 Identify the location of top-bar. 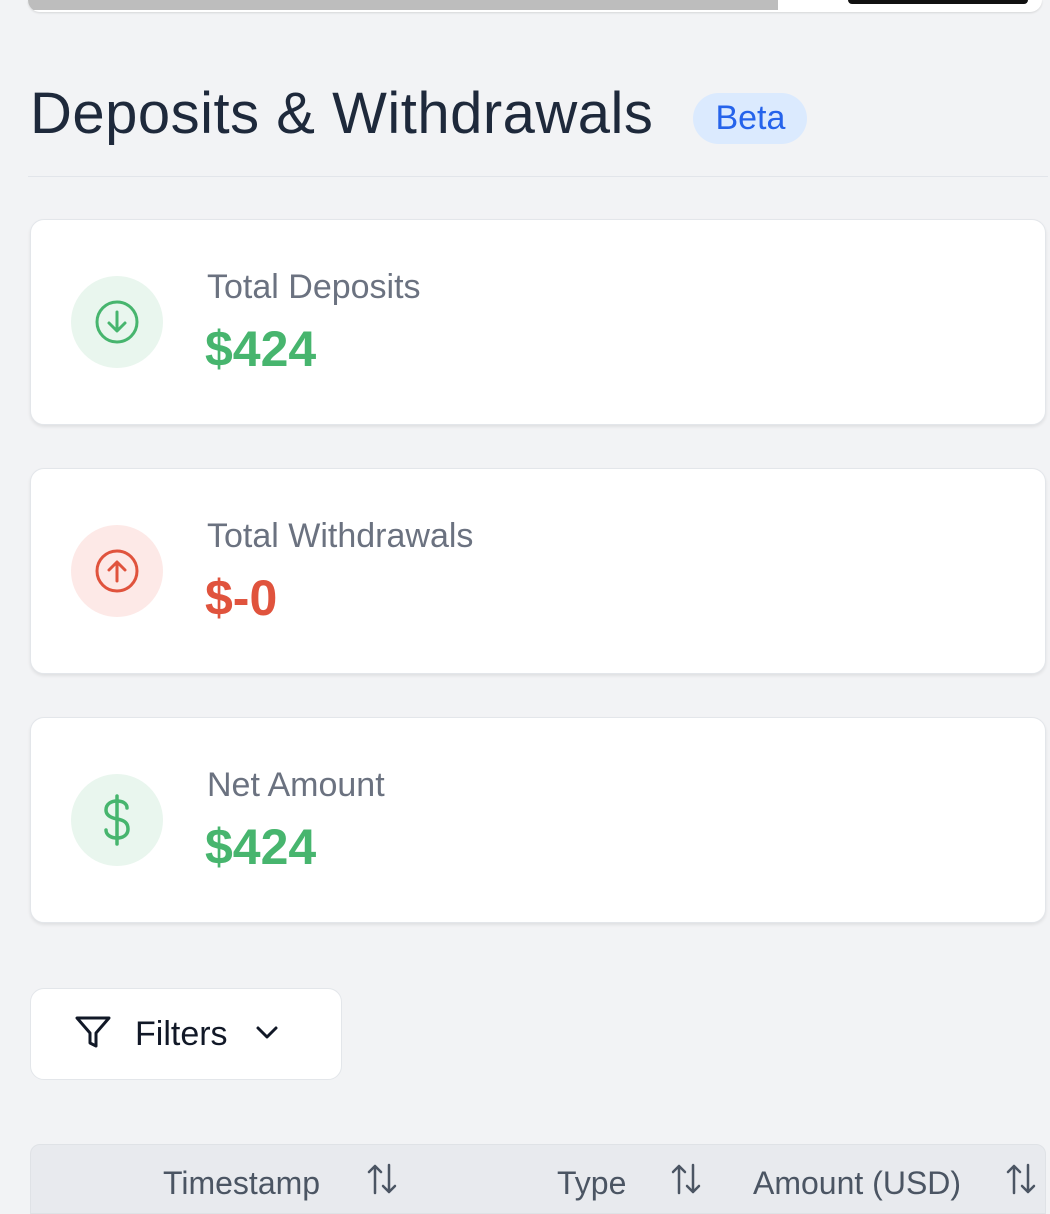
(535, 6).